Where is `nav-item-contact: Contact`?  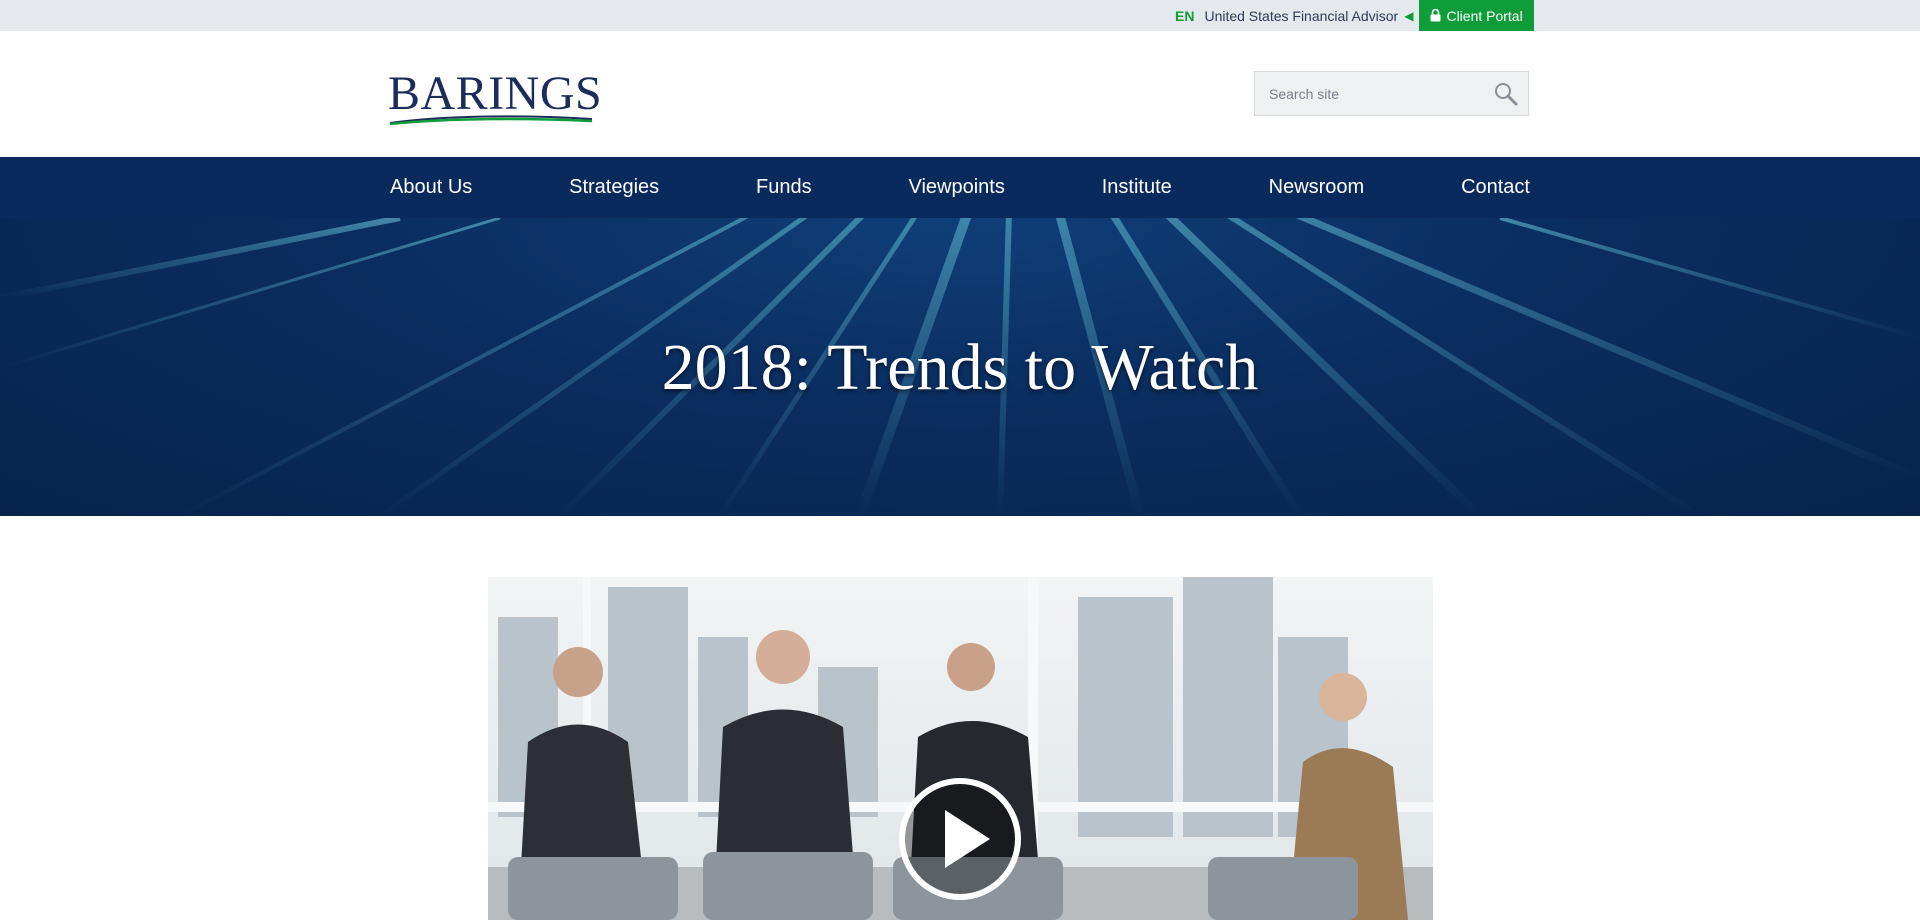
nav-item-contact: Contact is located at coordinates (1495, 187).